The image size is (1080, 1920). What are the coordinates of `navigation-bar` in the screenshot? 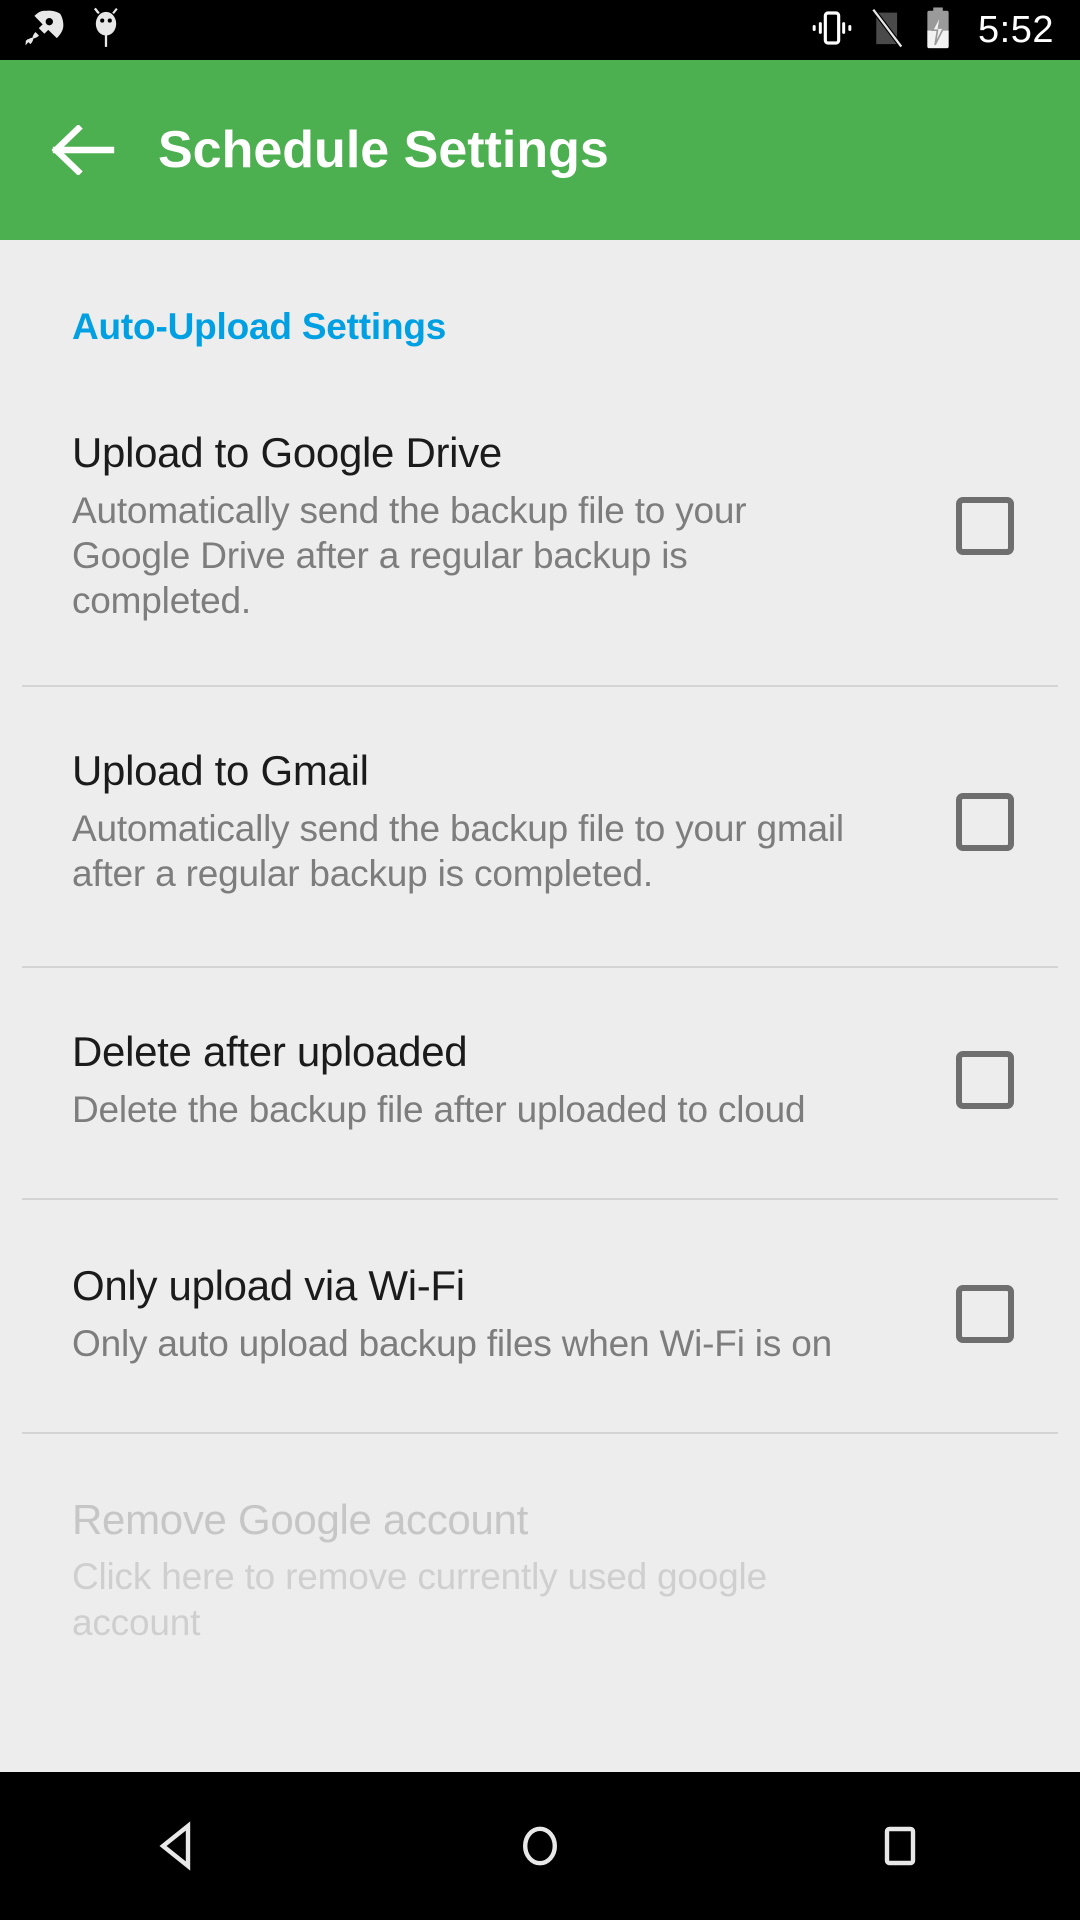 It's located at (540, 1846).